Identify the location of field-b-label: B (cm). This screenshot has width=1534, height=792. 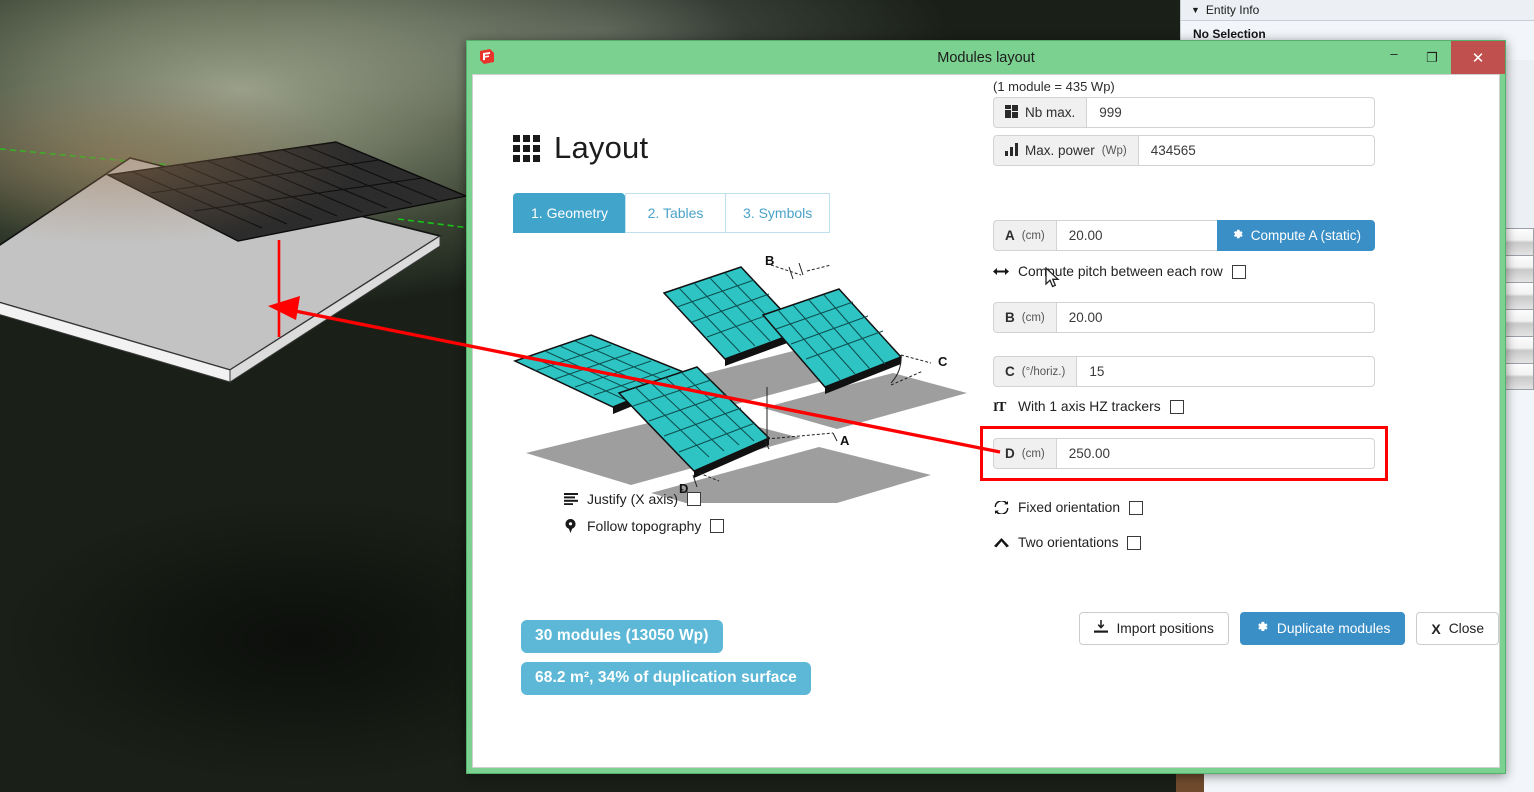
(1024, 317).